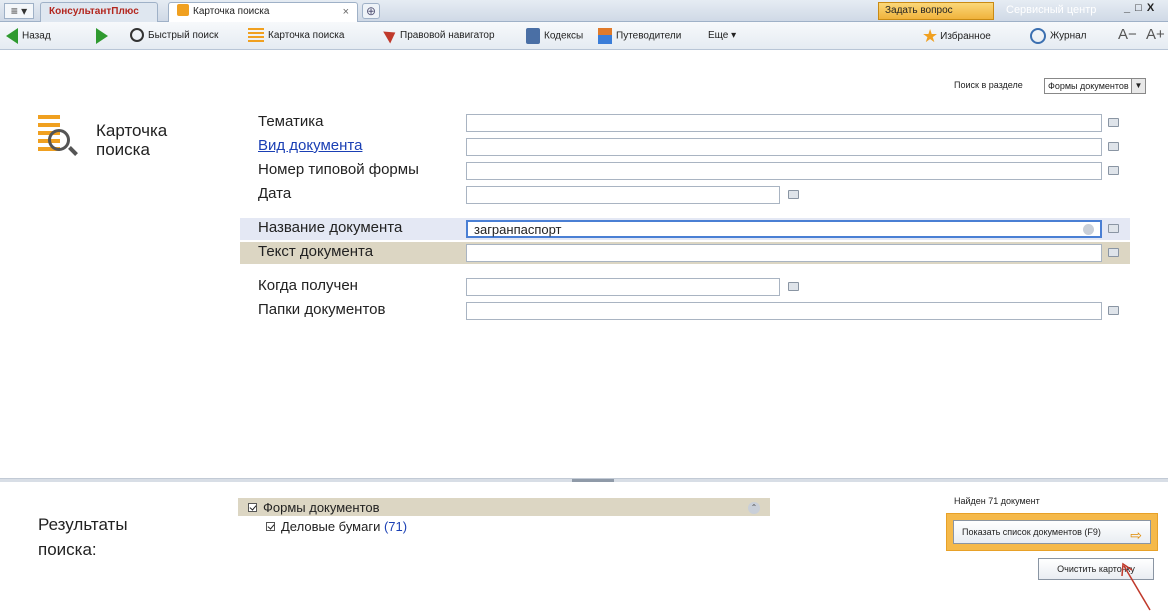 This screenshot has height=612, width=1168. Describe the element at coordinates (1127, 34) in the screenshot. I see `font-decrease-button: A−` at that location.